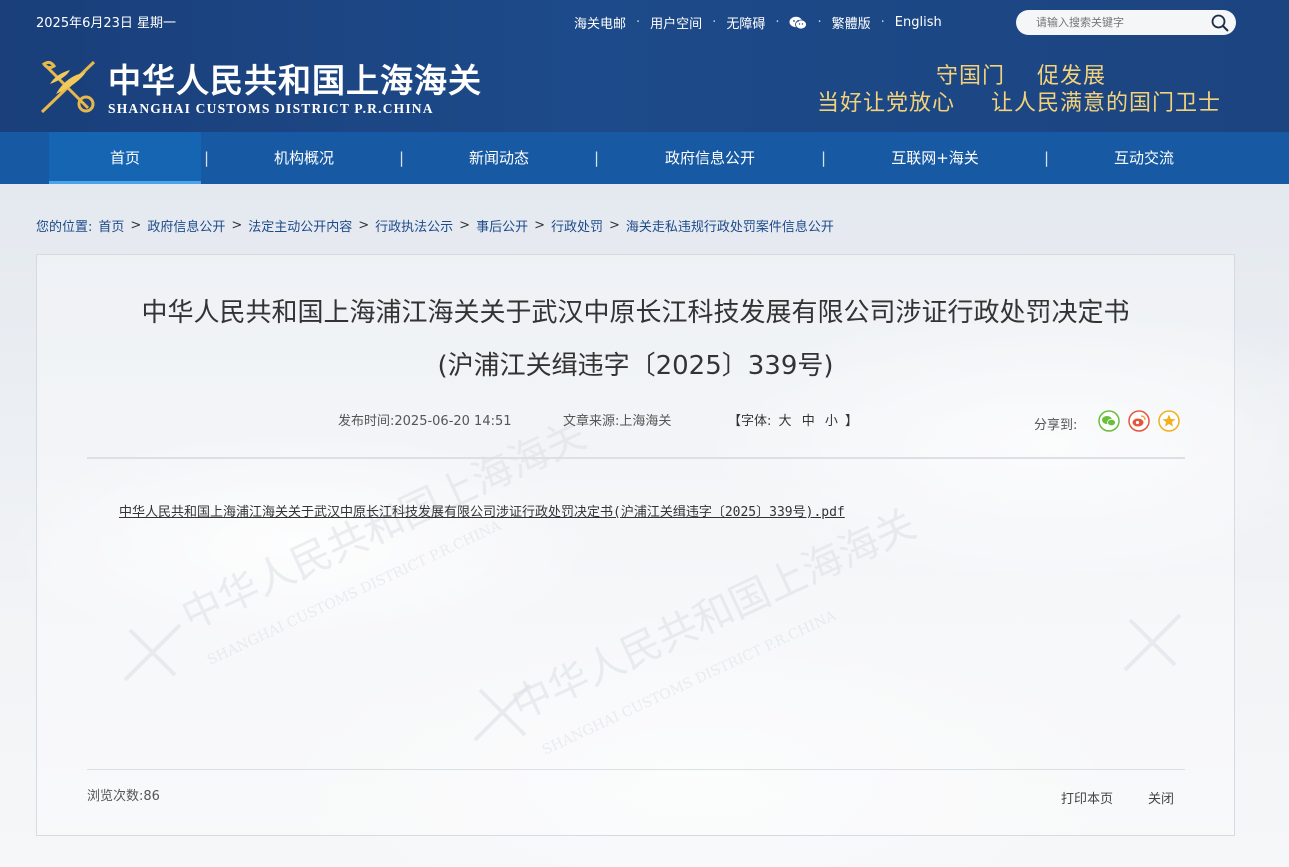 This screenshot has width=1289, height=867. I want to click on weibo-share-icon, so click(1139, 421).